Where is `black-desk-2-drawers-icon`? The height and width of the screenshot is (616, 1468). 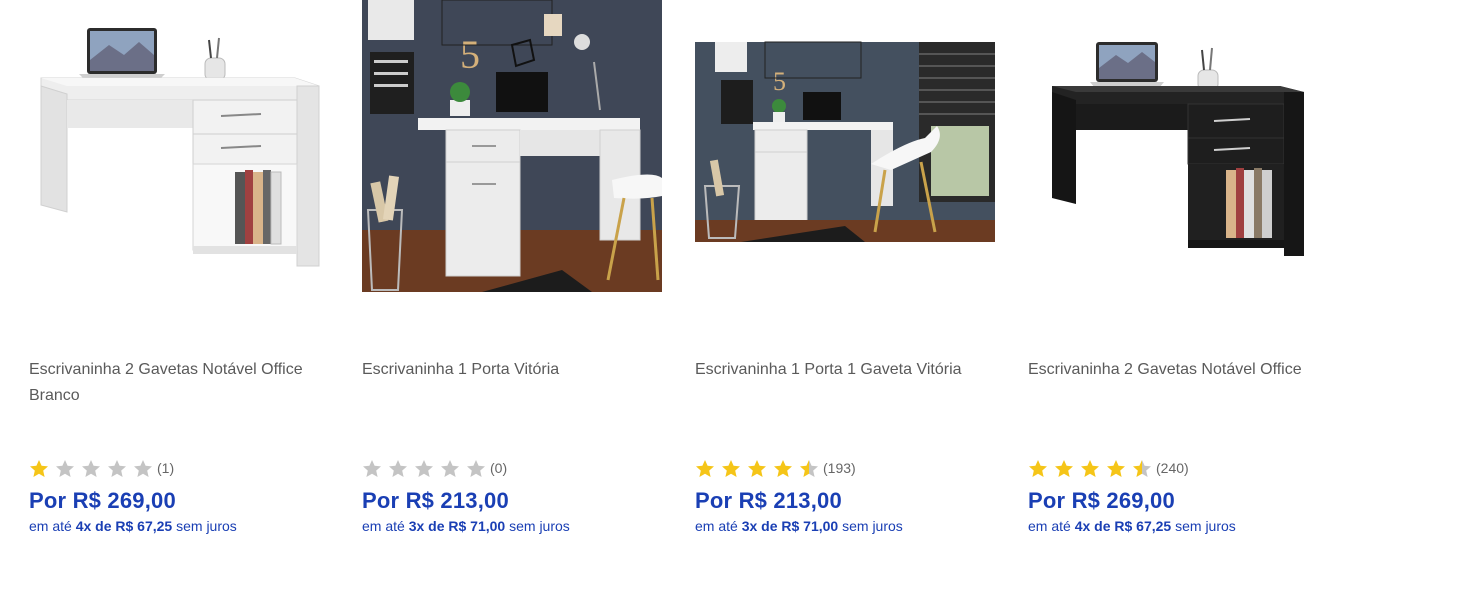 black-desk-2-drawers-icon is located at coordinates (1178, 149).